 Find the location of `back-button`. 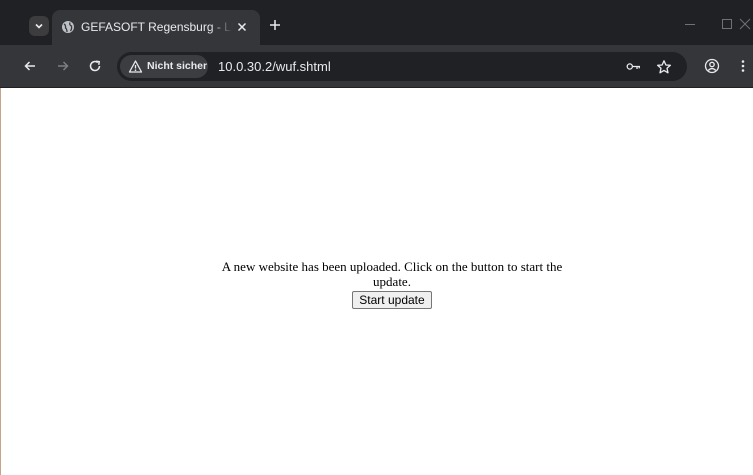

back-button is located at coordinates (30, 66).